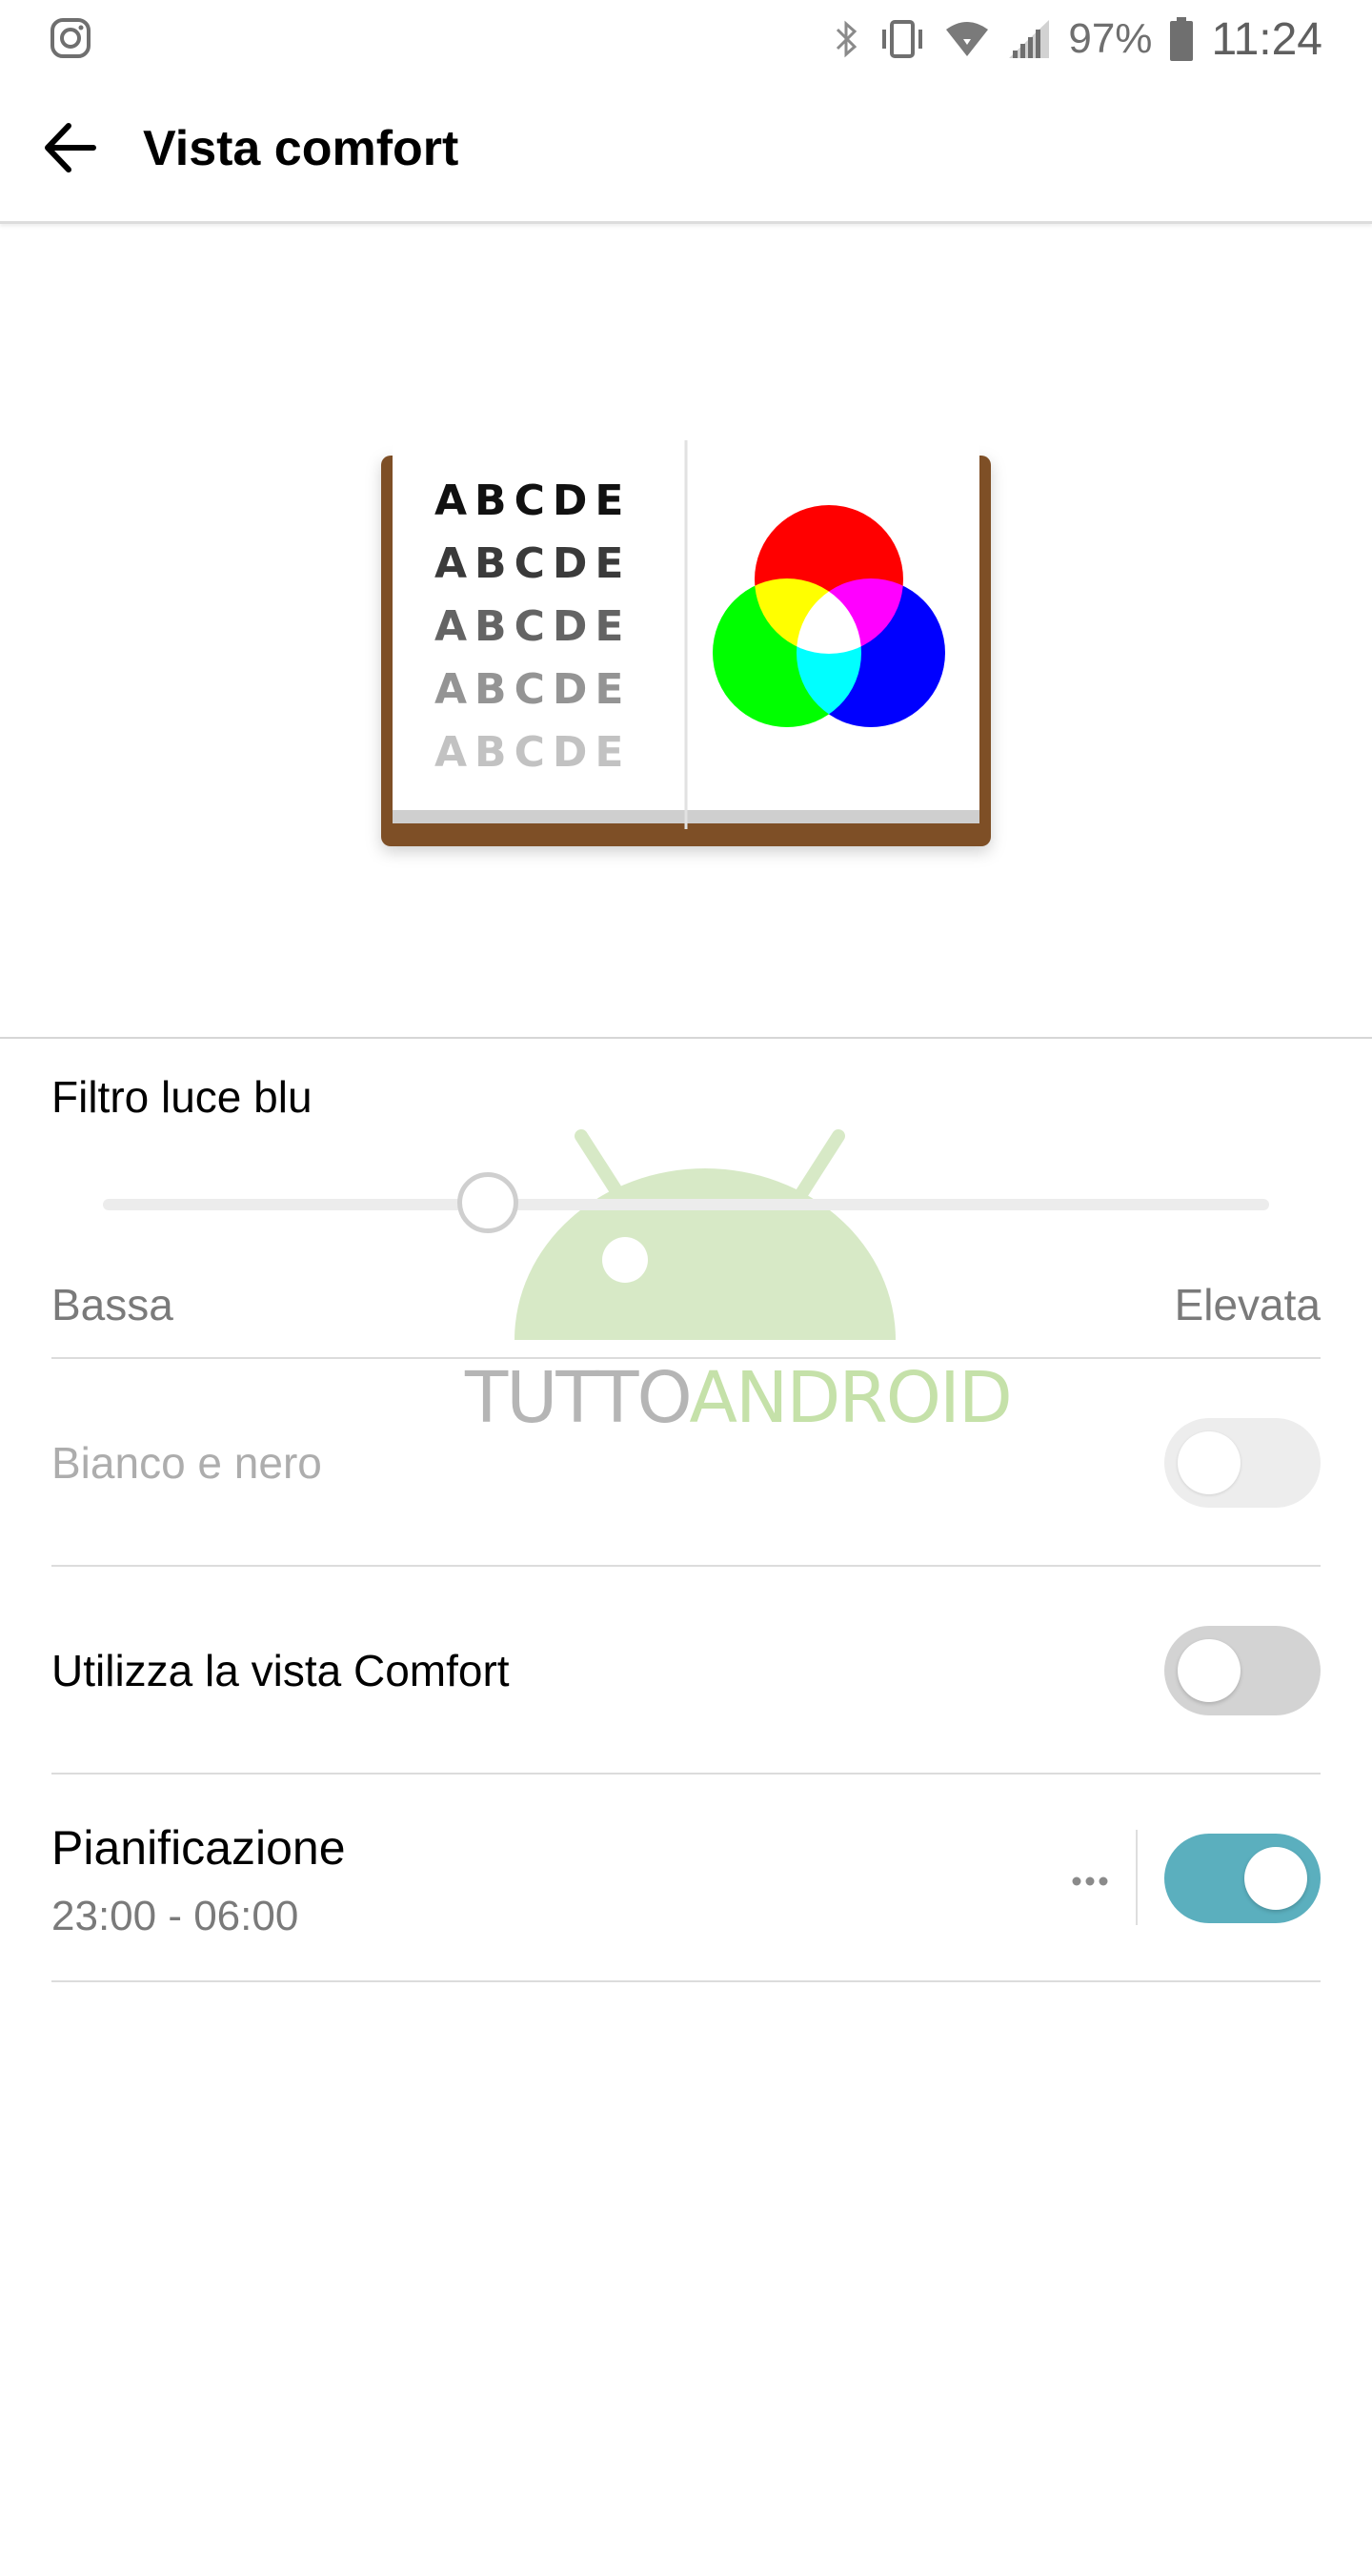  What do you see at coordinates (686, 1204) in the screenshot?
I see `blue-light-slider` at bounding box center [686, 1204].